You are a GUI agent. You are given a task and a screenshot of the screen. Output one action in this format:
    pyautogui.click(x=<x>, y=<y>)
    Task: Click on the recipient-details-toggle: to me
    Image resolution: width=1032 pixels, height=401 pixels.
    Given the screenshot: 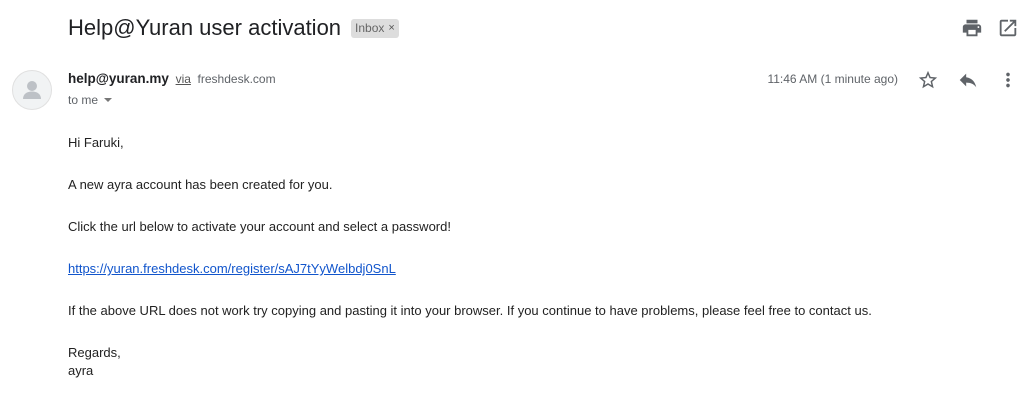 What is the action you would take?
    pyautogui.click(x=90, y=100)
    